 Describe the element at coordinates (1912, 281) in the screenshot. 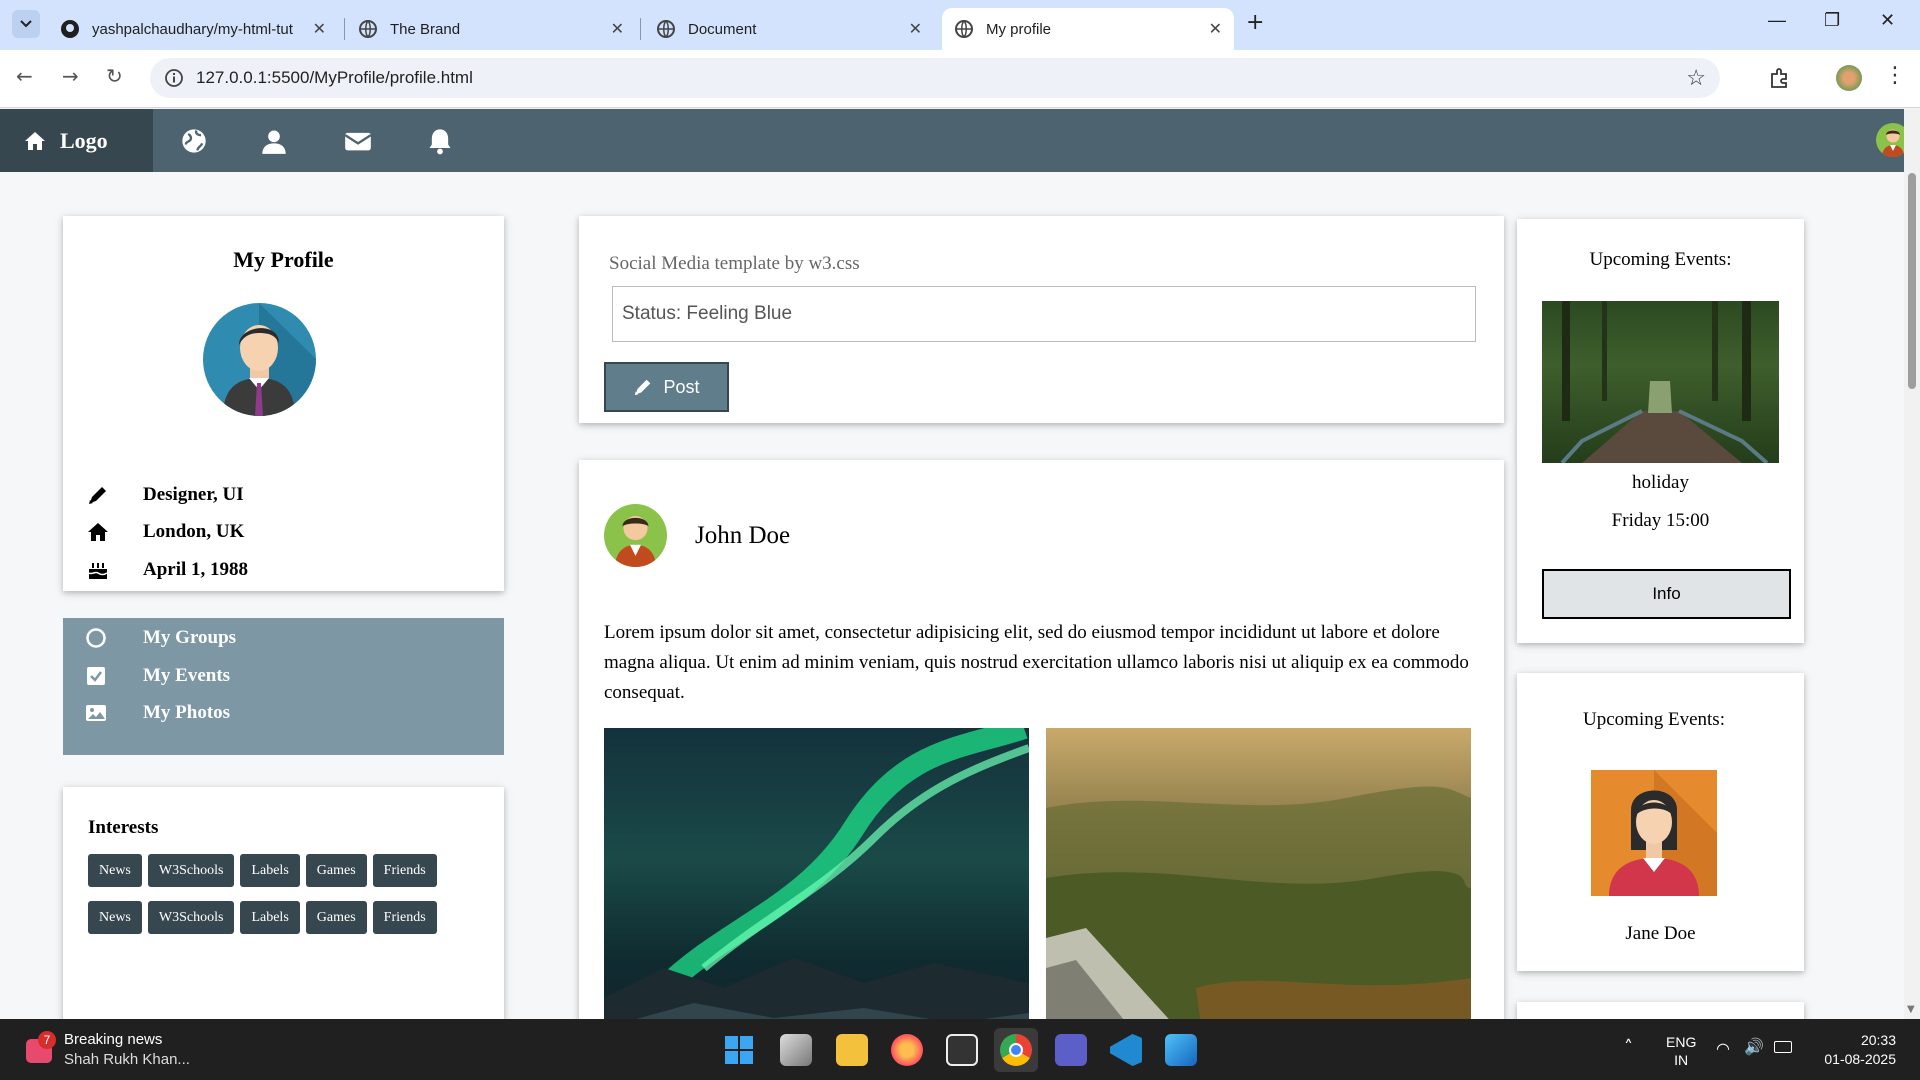

I see `scrollbar-thumb` at that location.